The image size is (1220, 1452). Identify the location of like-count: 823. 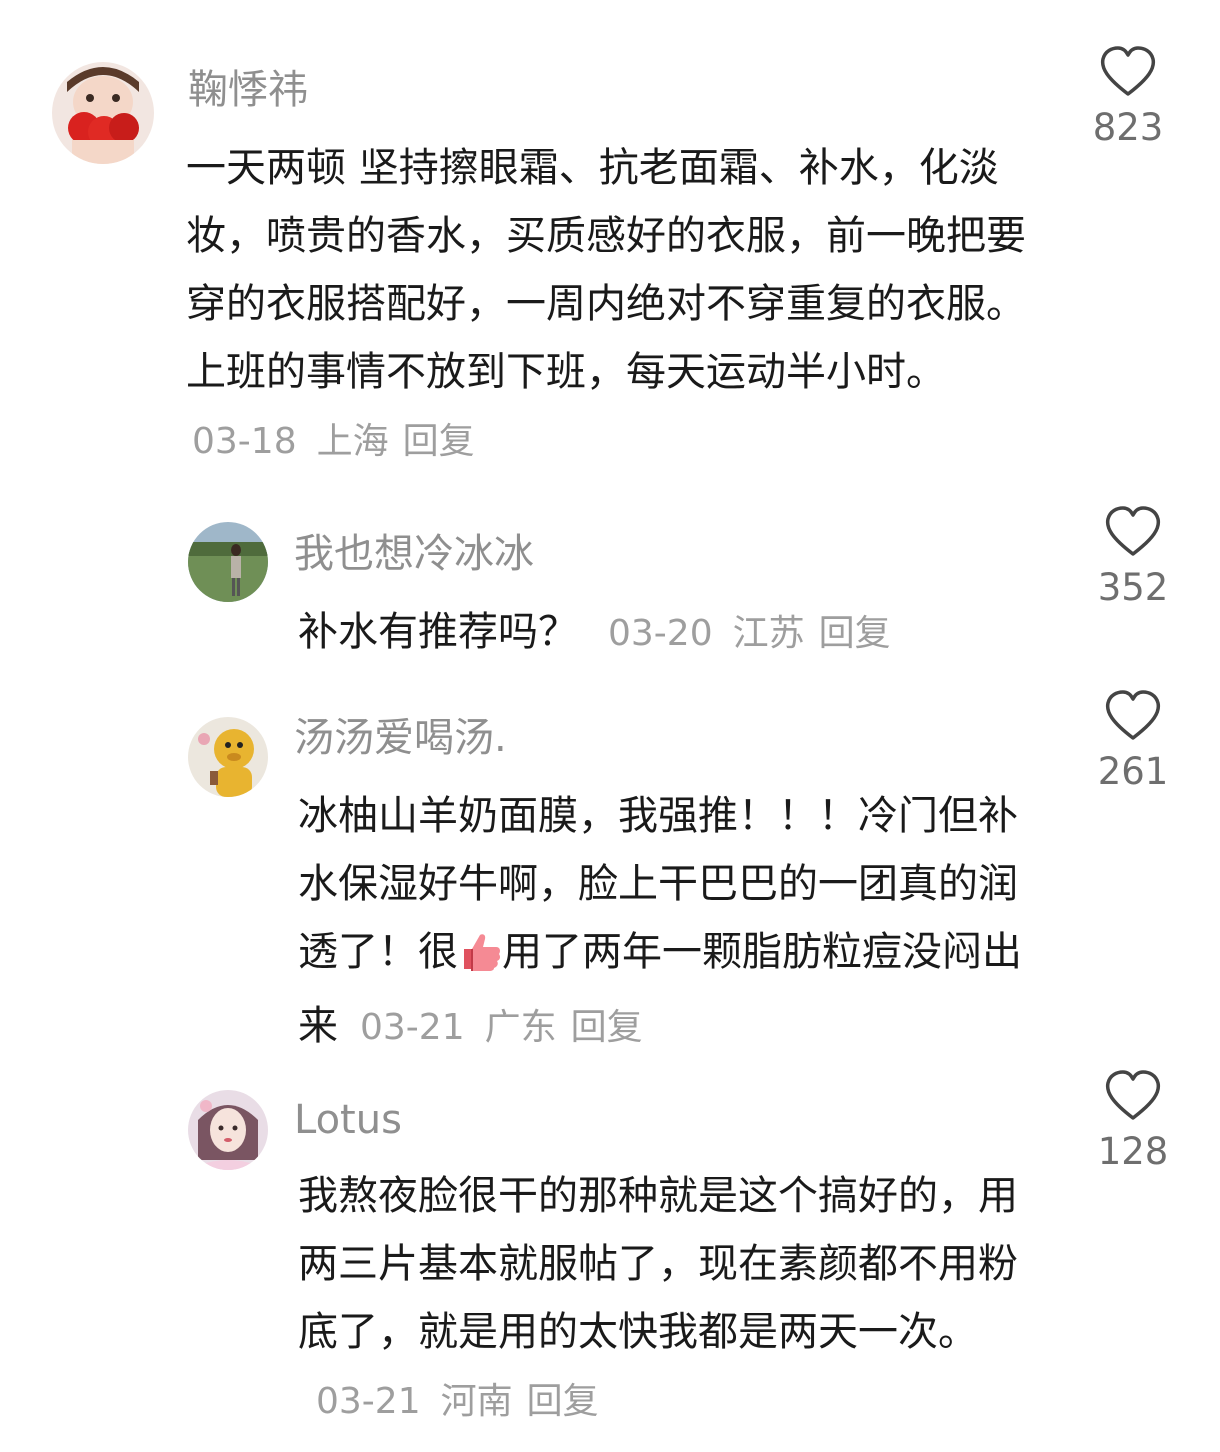
(1128, 127).